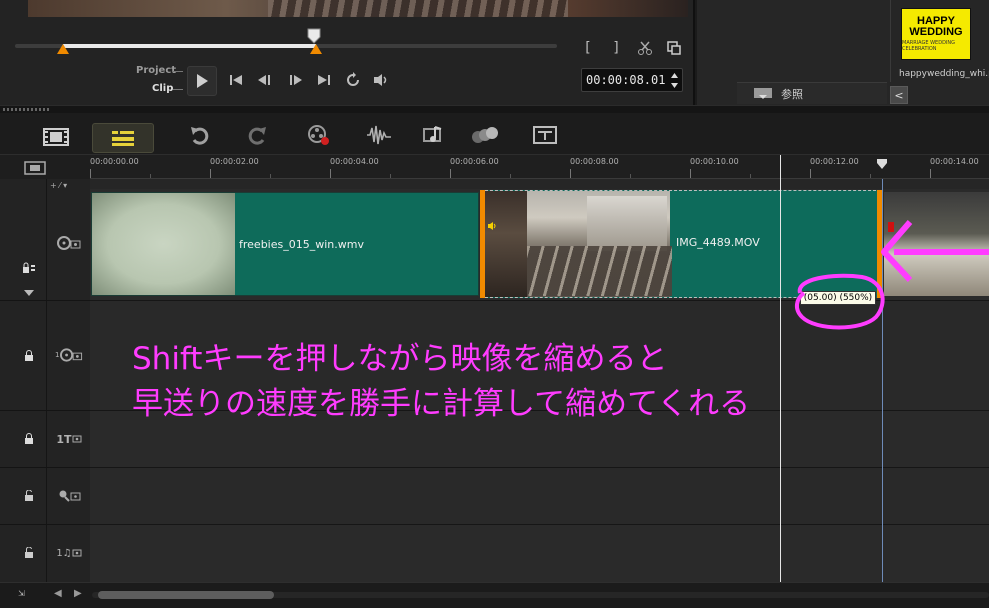  What do you see at coordinates (494, 109) in the screenshot?
I see `panel-splitter` at bounding box center [494, 109].